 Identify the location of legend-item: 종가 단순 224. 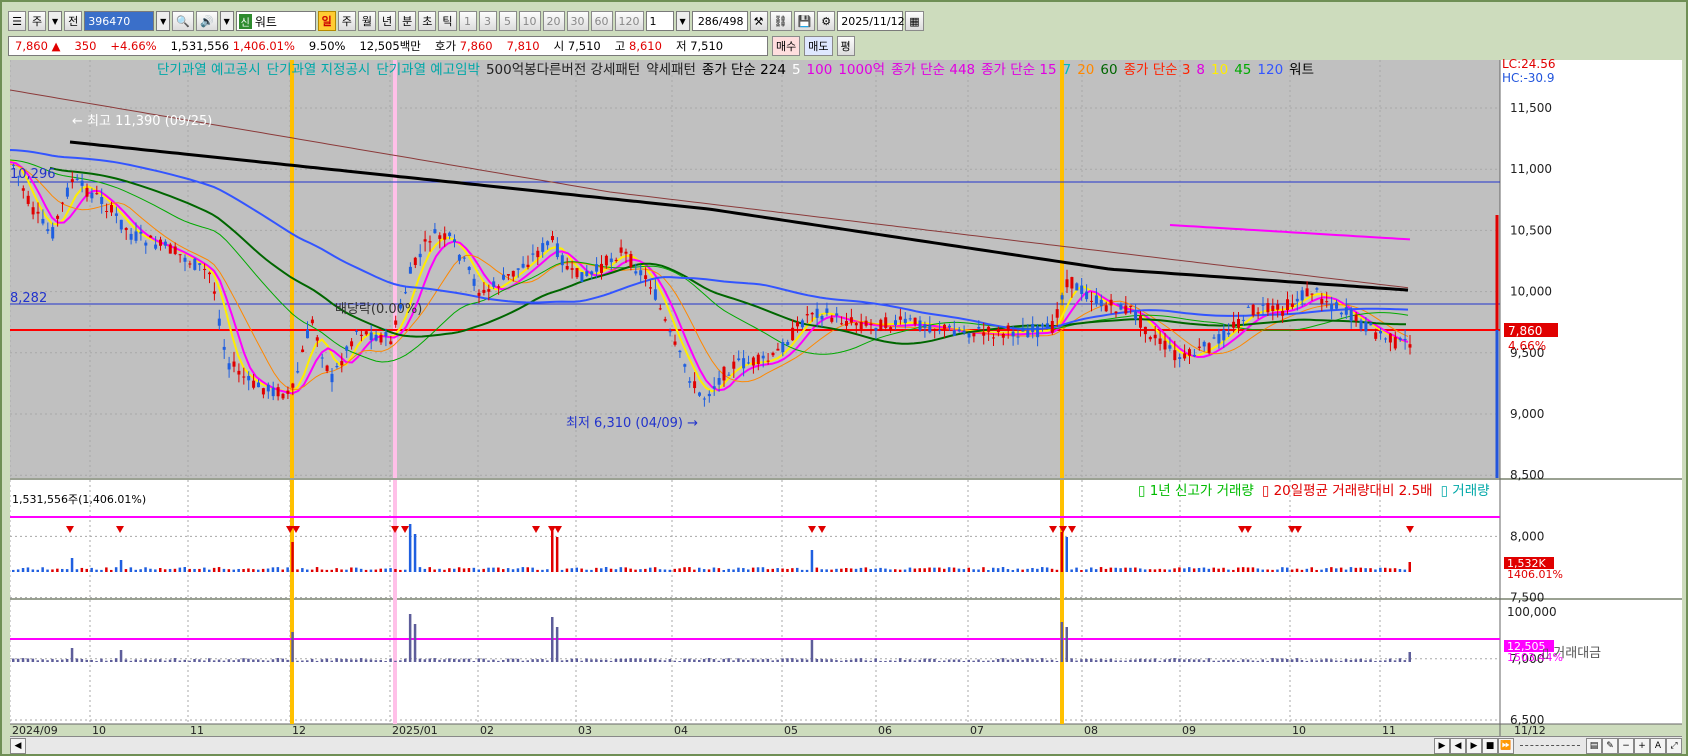
(744, 70).